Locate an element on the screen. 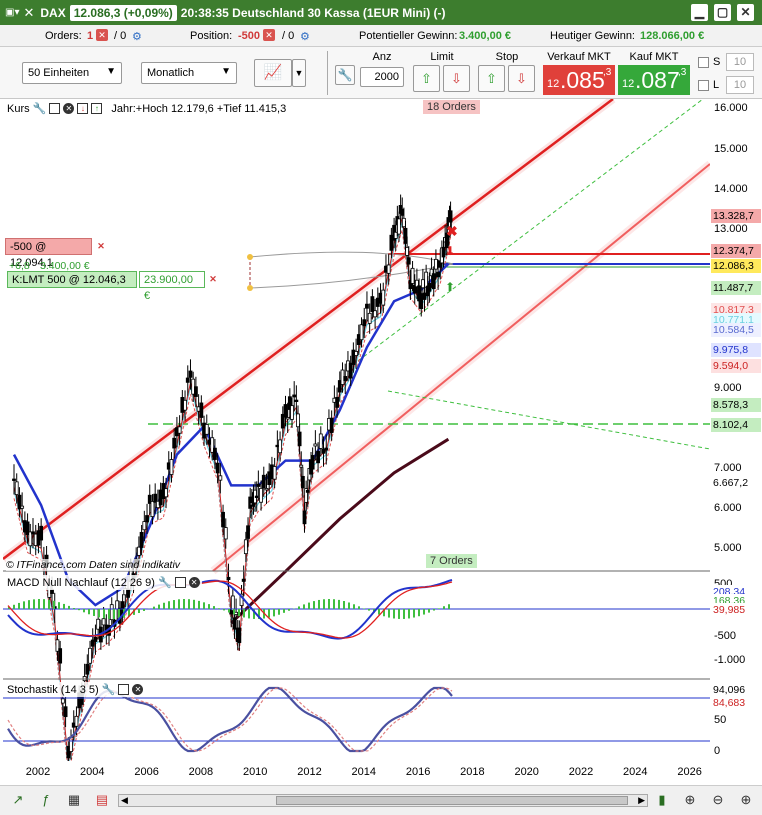 The height and width of the screenshot is (815, 762). zoom-fit-icon: ⊕ is located at coordinates (690, 800).